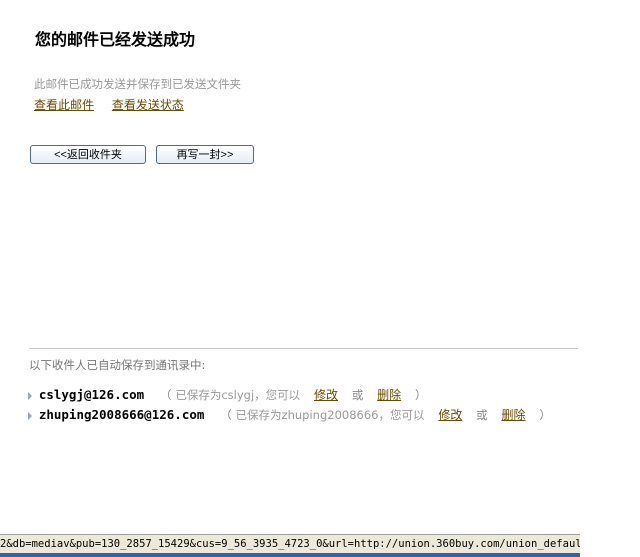 The height and width of the screenshot is (557, 640). Describe the element at coordinates (238, 395) in the screenshot. I see `saved-as-text: 已保存为cslygj，您可以` at that location.